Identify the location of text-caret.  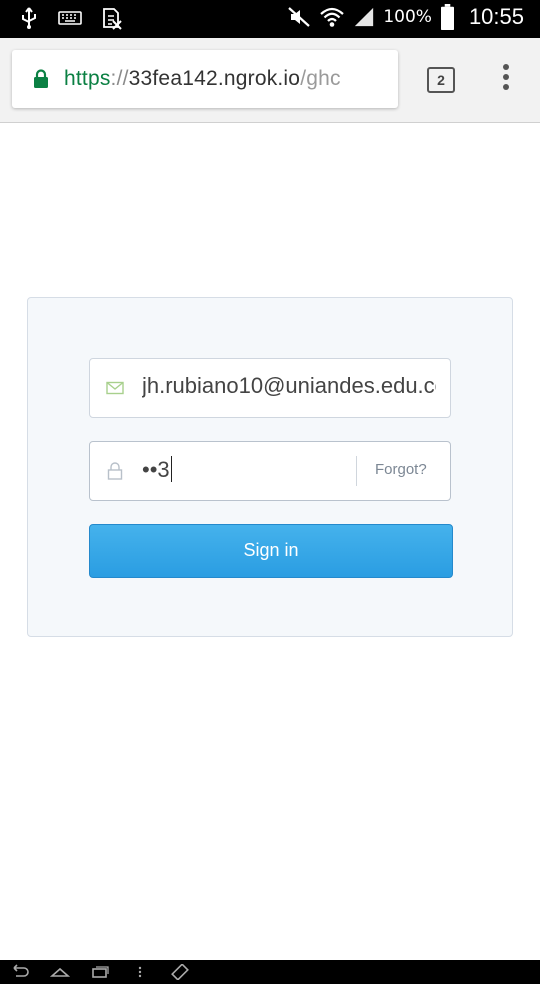
(171, 469).